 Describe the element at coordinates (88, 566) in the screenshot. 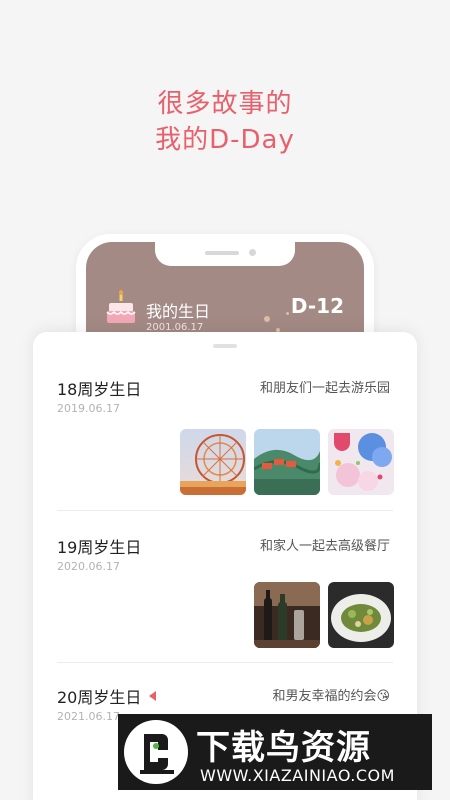

I see `entry-date: 2020.06.17` at that location.